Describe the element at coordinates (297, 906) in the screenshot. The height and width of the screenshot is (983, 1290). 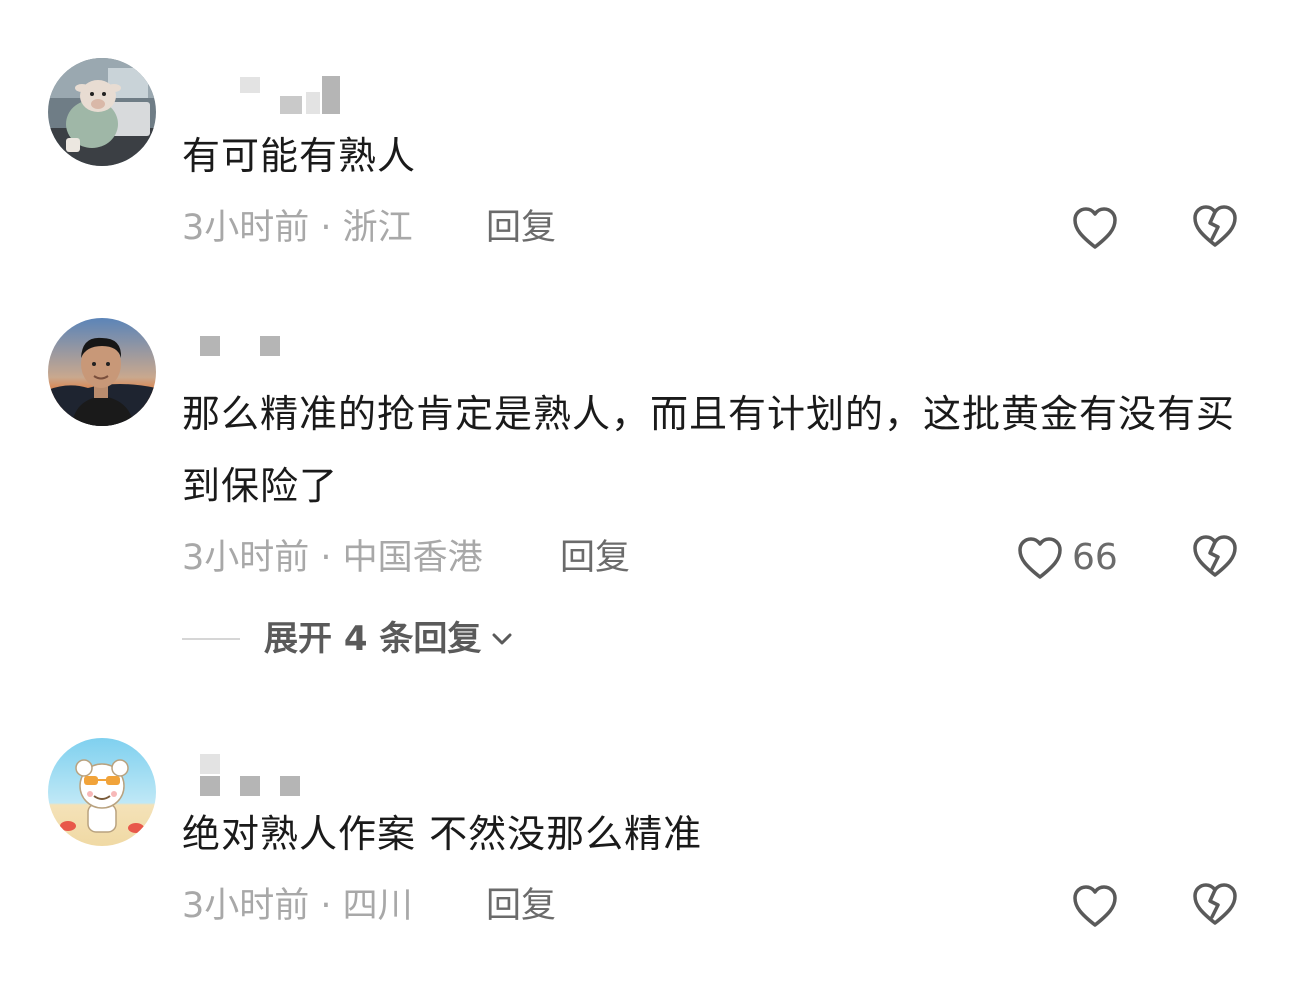
I see `comment-meta: 3小时前 · 四川` at that location.